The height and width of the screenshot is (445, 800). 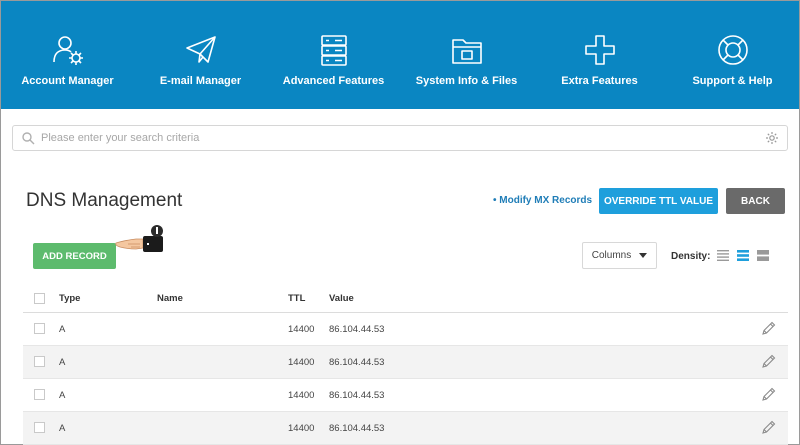 I want to click on nav-account-manager: Account Manager, so click(x=67, y=55).